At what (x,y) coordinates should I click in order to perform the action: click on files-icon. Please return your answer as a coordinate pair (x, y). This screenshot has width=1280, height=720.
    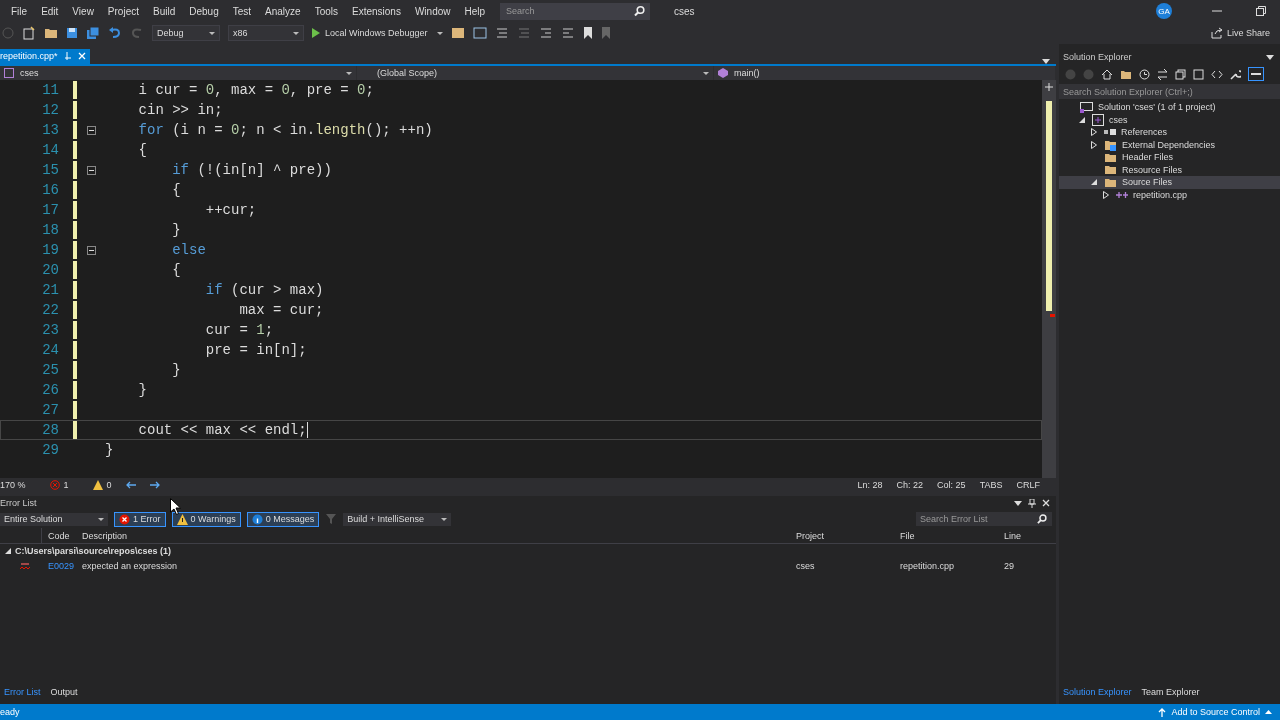
    Looking at the image, I should click on (1198, 74).